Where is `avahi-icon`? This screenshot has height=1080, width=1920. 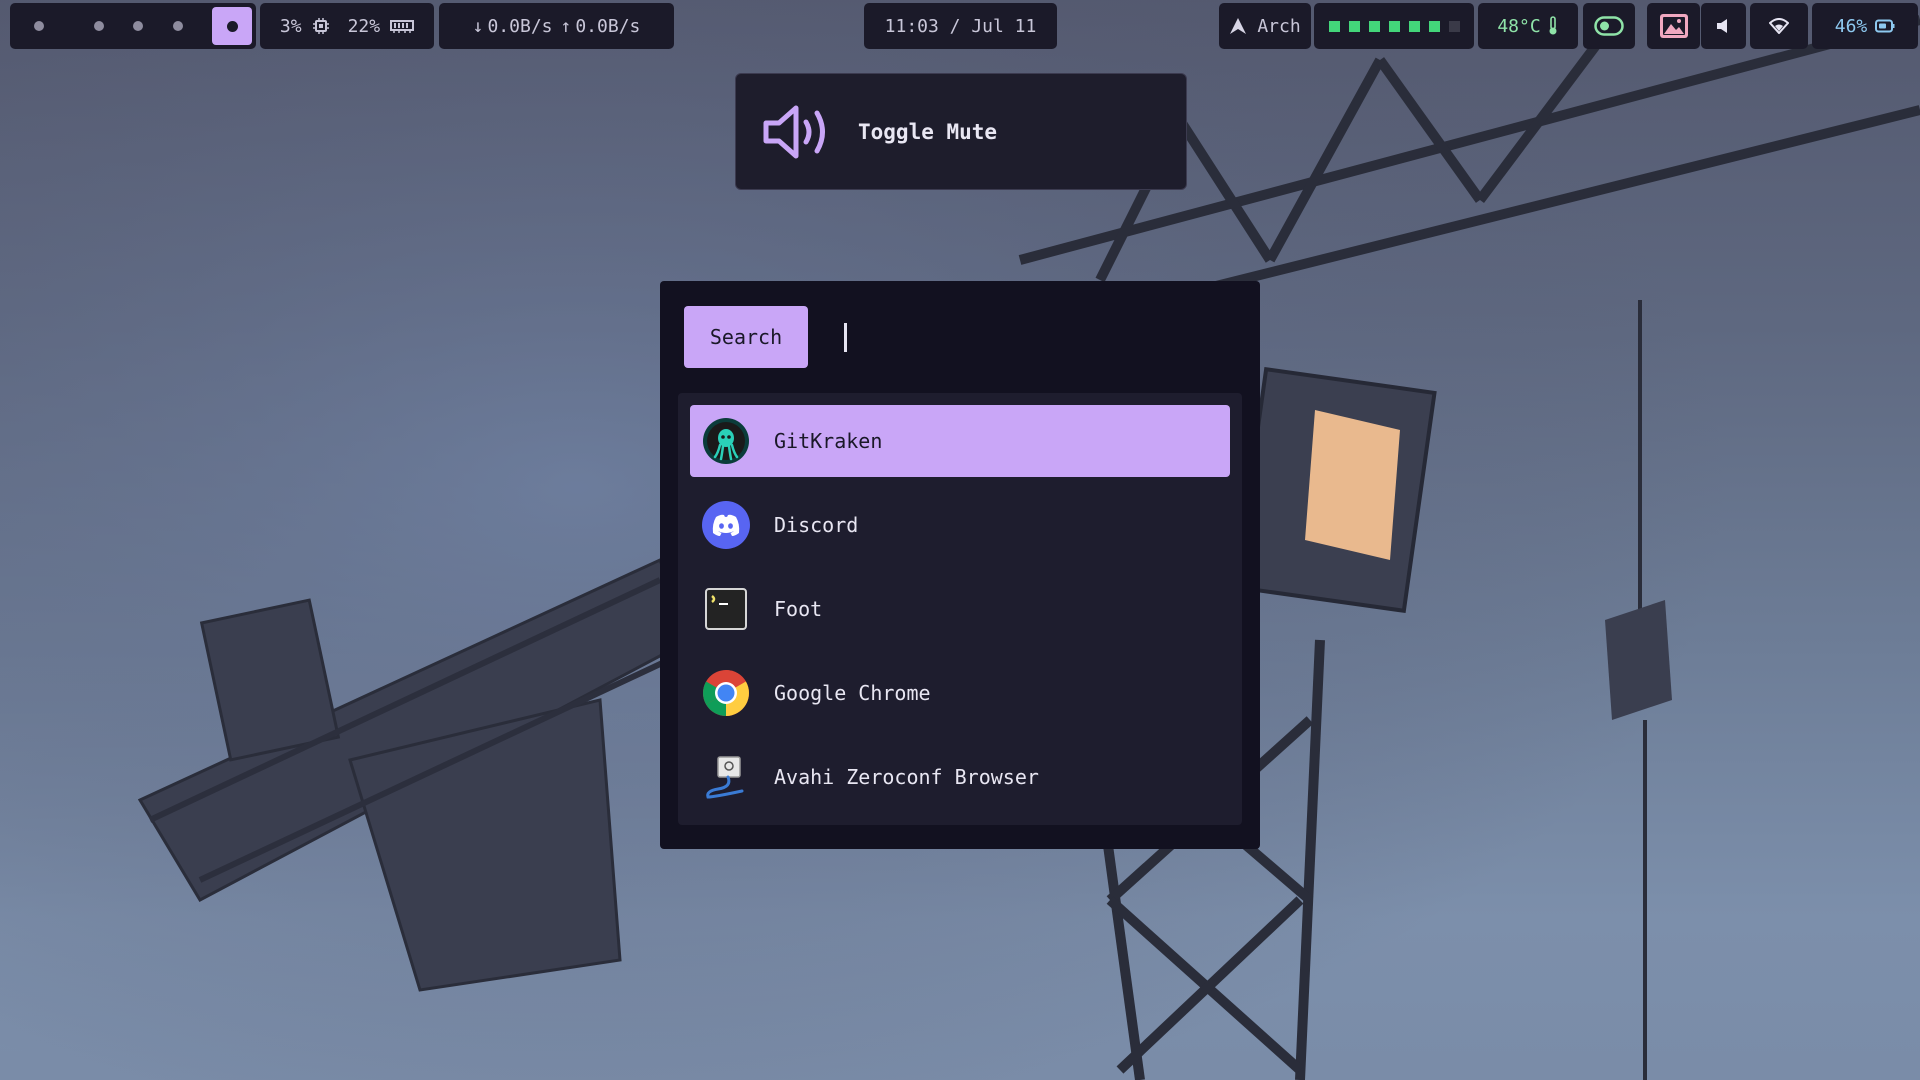 avahi-icon is located at coordinates (725, 777).